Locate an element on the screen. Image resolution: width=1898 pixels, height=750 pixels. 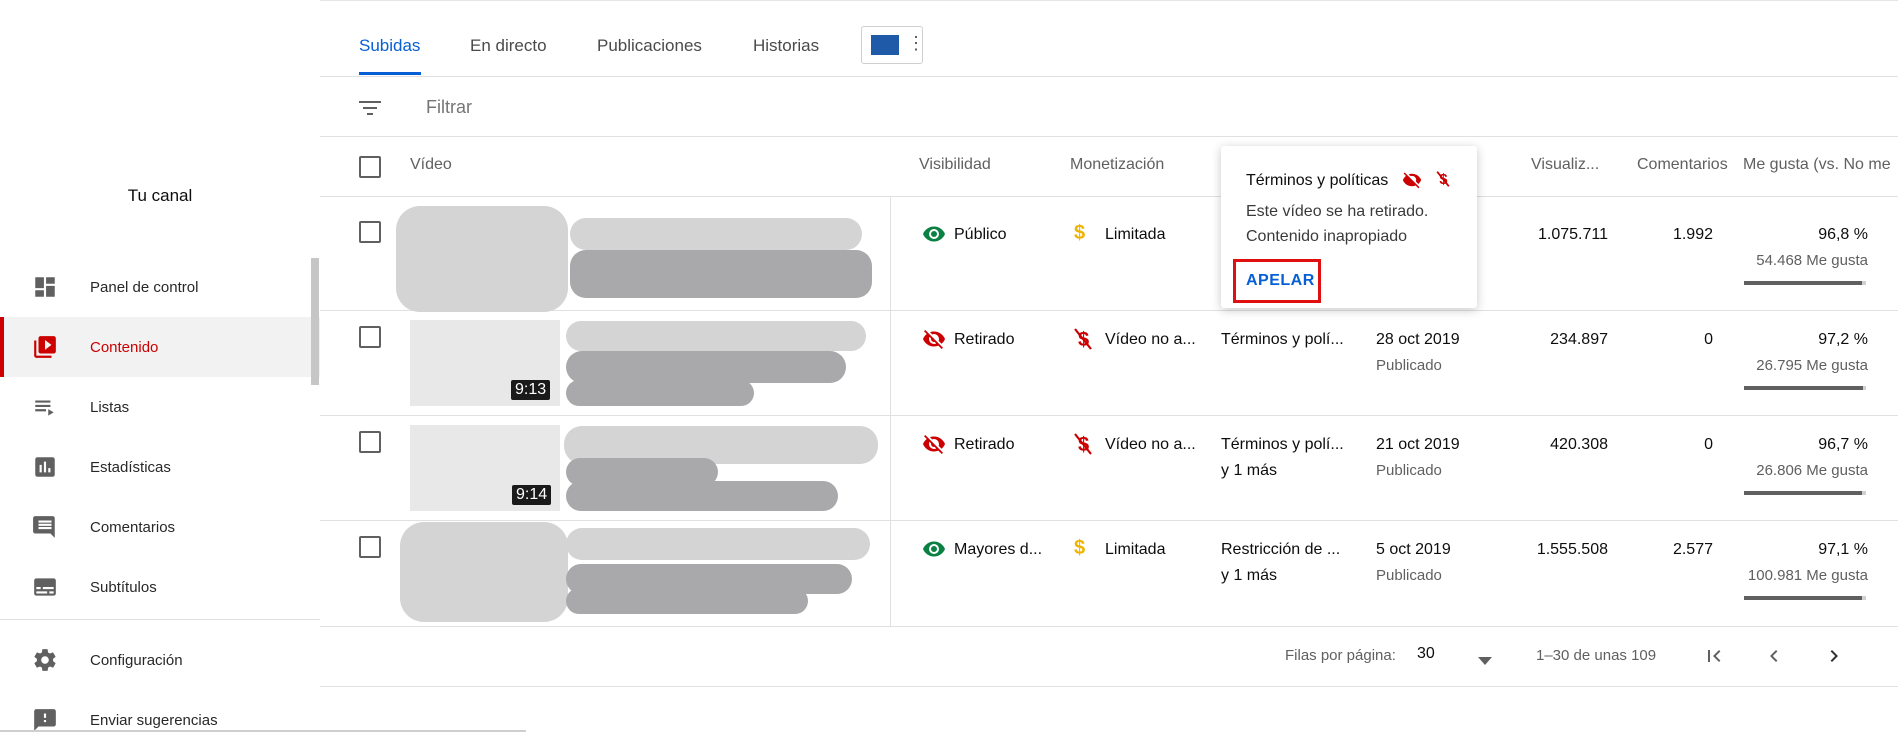
content-icon is located at coordinates (45, 347).